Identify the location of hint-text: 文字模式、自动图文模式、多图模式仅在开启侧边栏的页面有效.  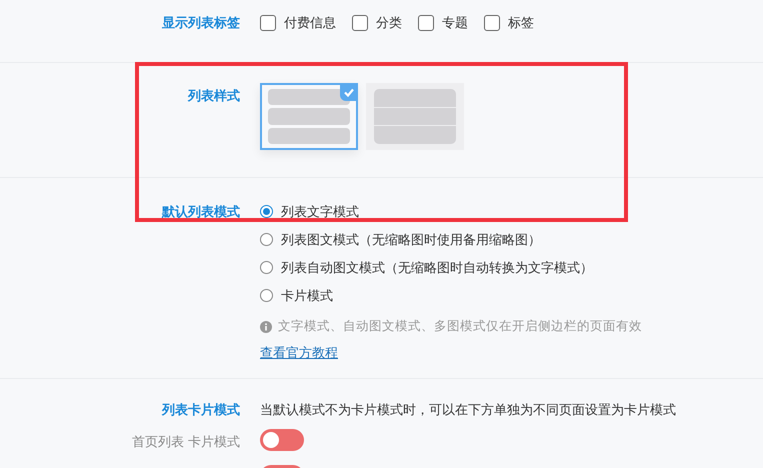
(460, 326).